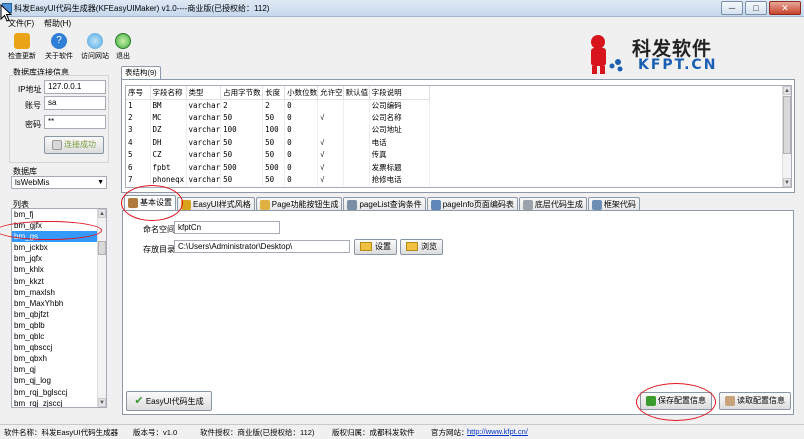 This screenshot has width=804, height=439. Describe the element at coordinates (274, 179) in the screenshot. I see `table-cell: 50` at that location.